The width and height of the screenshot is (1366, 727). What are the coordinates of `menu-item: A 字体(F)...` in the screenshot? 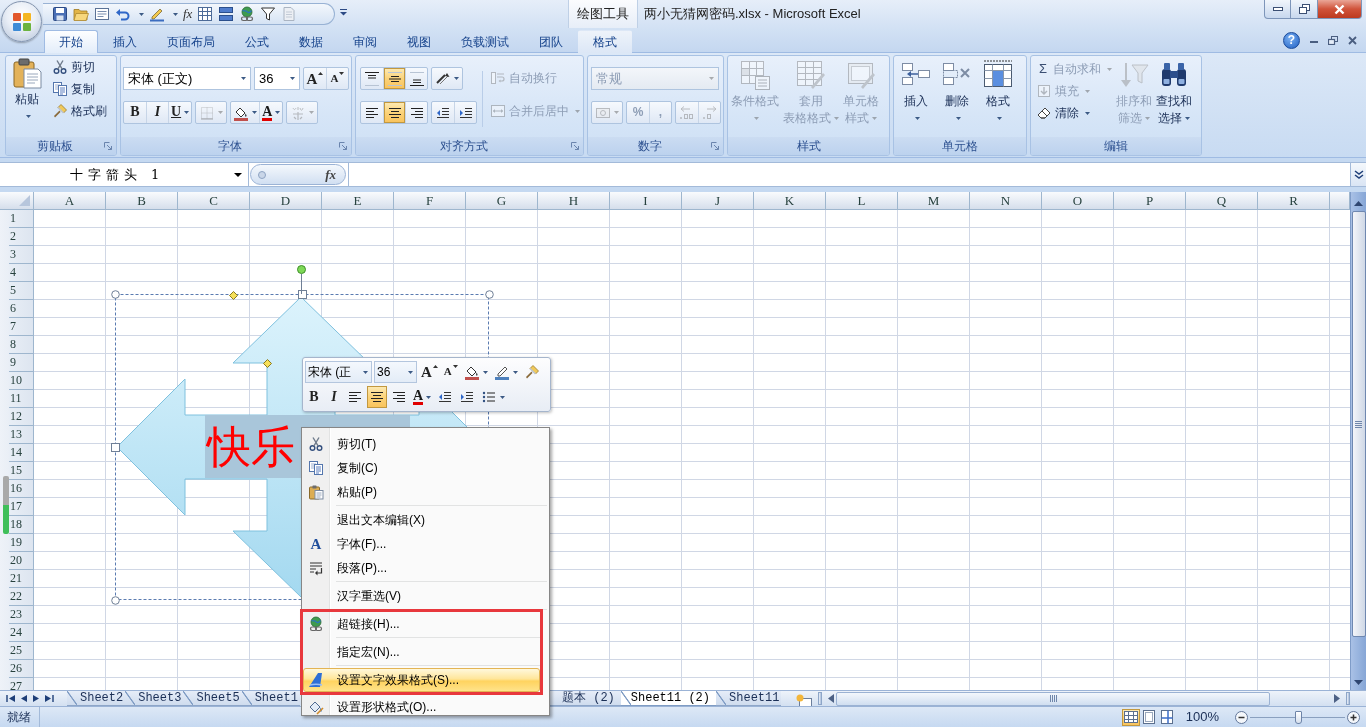 It's located at (425, 544).